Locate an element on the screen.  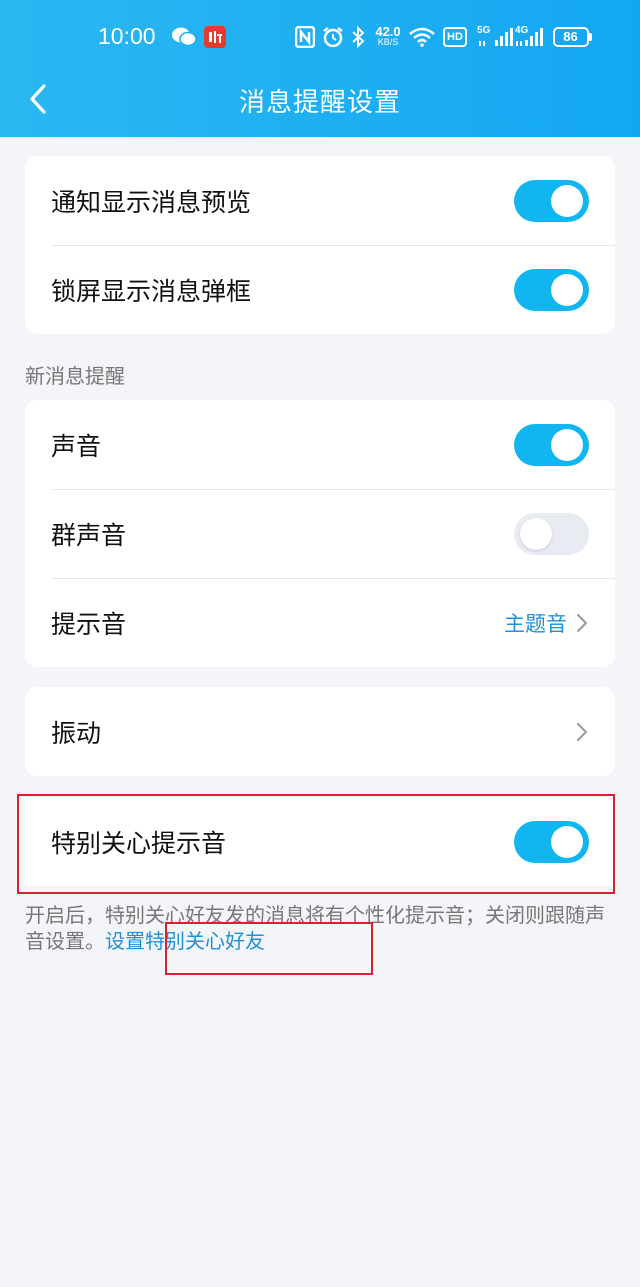
lockscreen-popup-toggle is located at coordinates (551, 289).